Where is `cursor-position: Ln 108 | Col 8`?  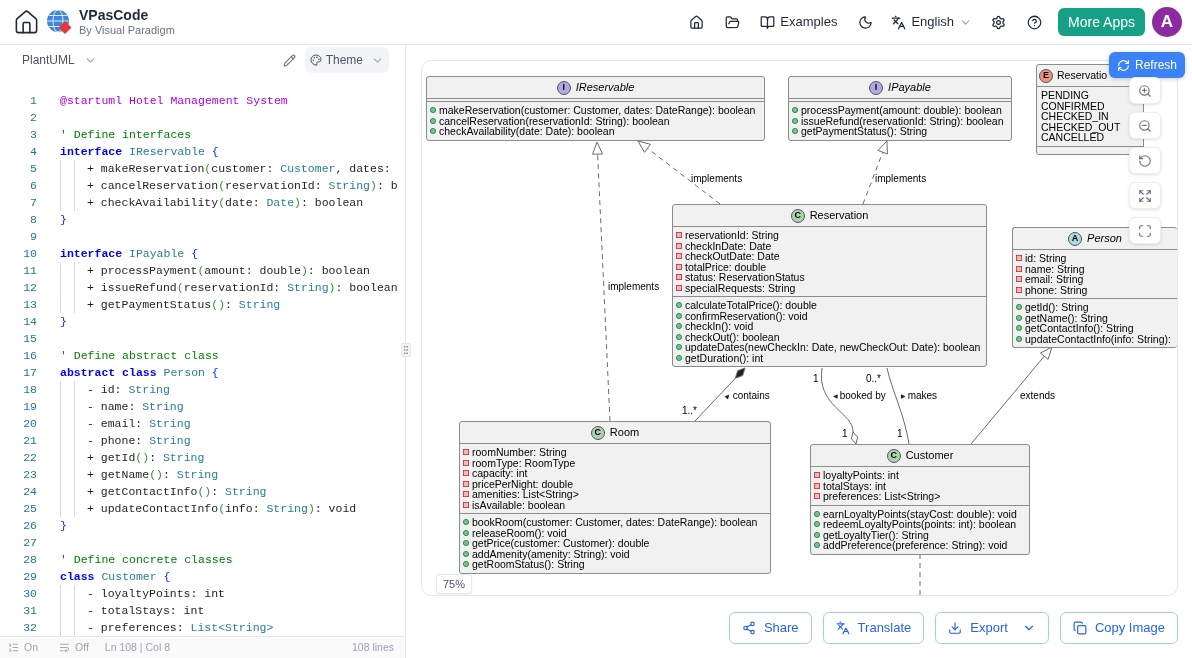 cursor-position: Ln 108 | Col 8 is located at coordinates (137, 647).